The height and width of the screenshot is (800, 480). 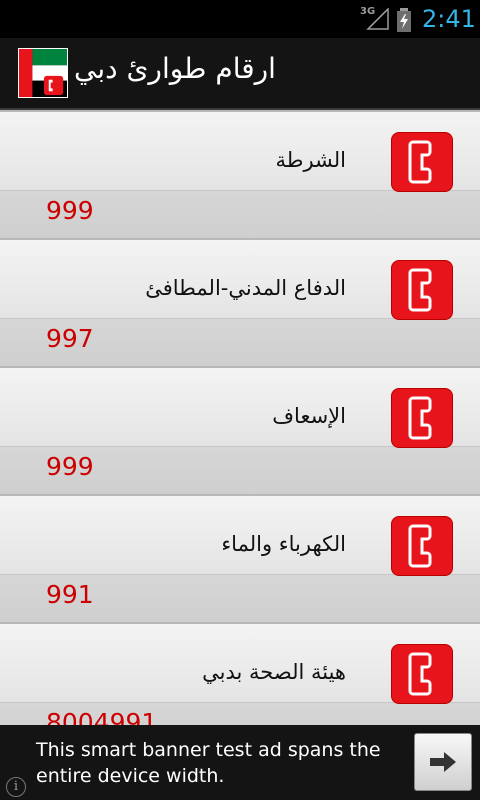 What do you see at coordinates (377, 19) in the screenshot?
I see `signal-icon` at bounding box center [377, 19].